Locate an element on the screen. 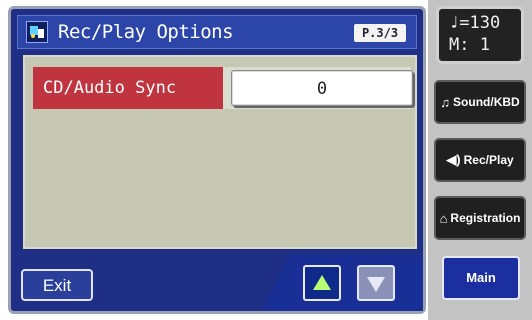  arrow-down-icon is located at coordinates (376, 284).